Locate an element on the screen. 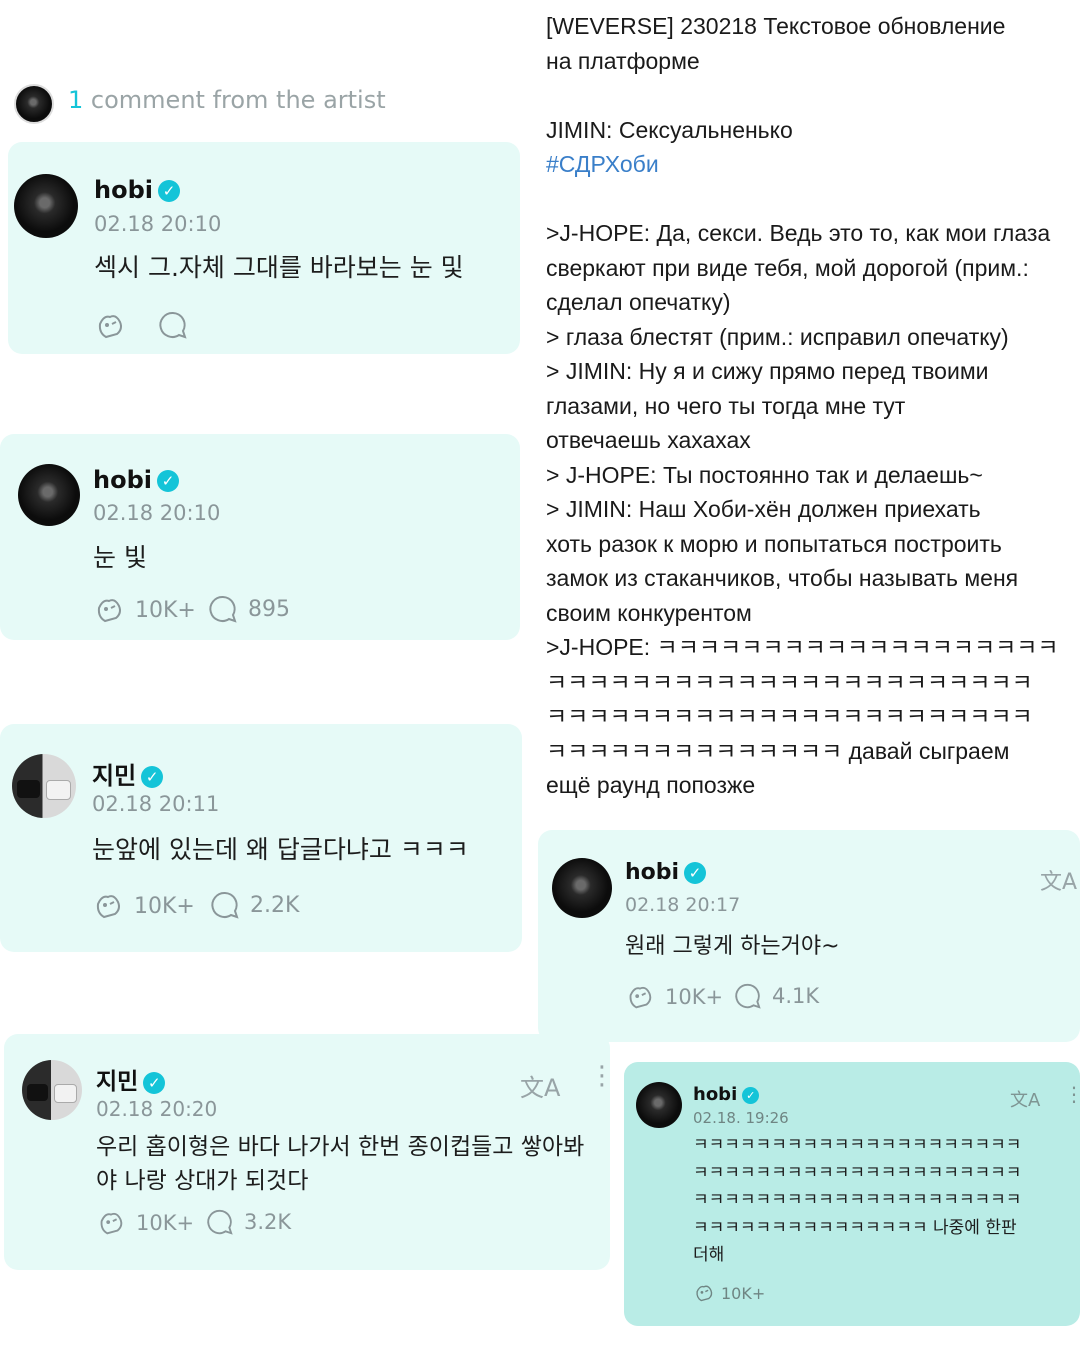  comment-text-line: 더해 is located at coordinates (709, 1255).